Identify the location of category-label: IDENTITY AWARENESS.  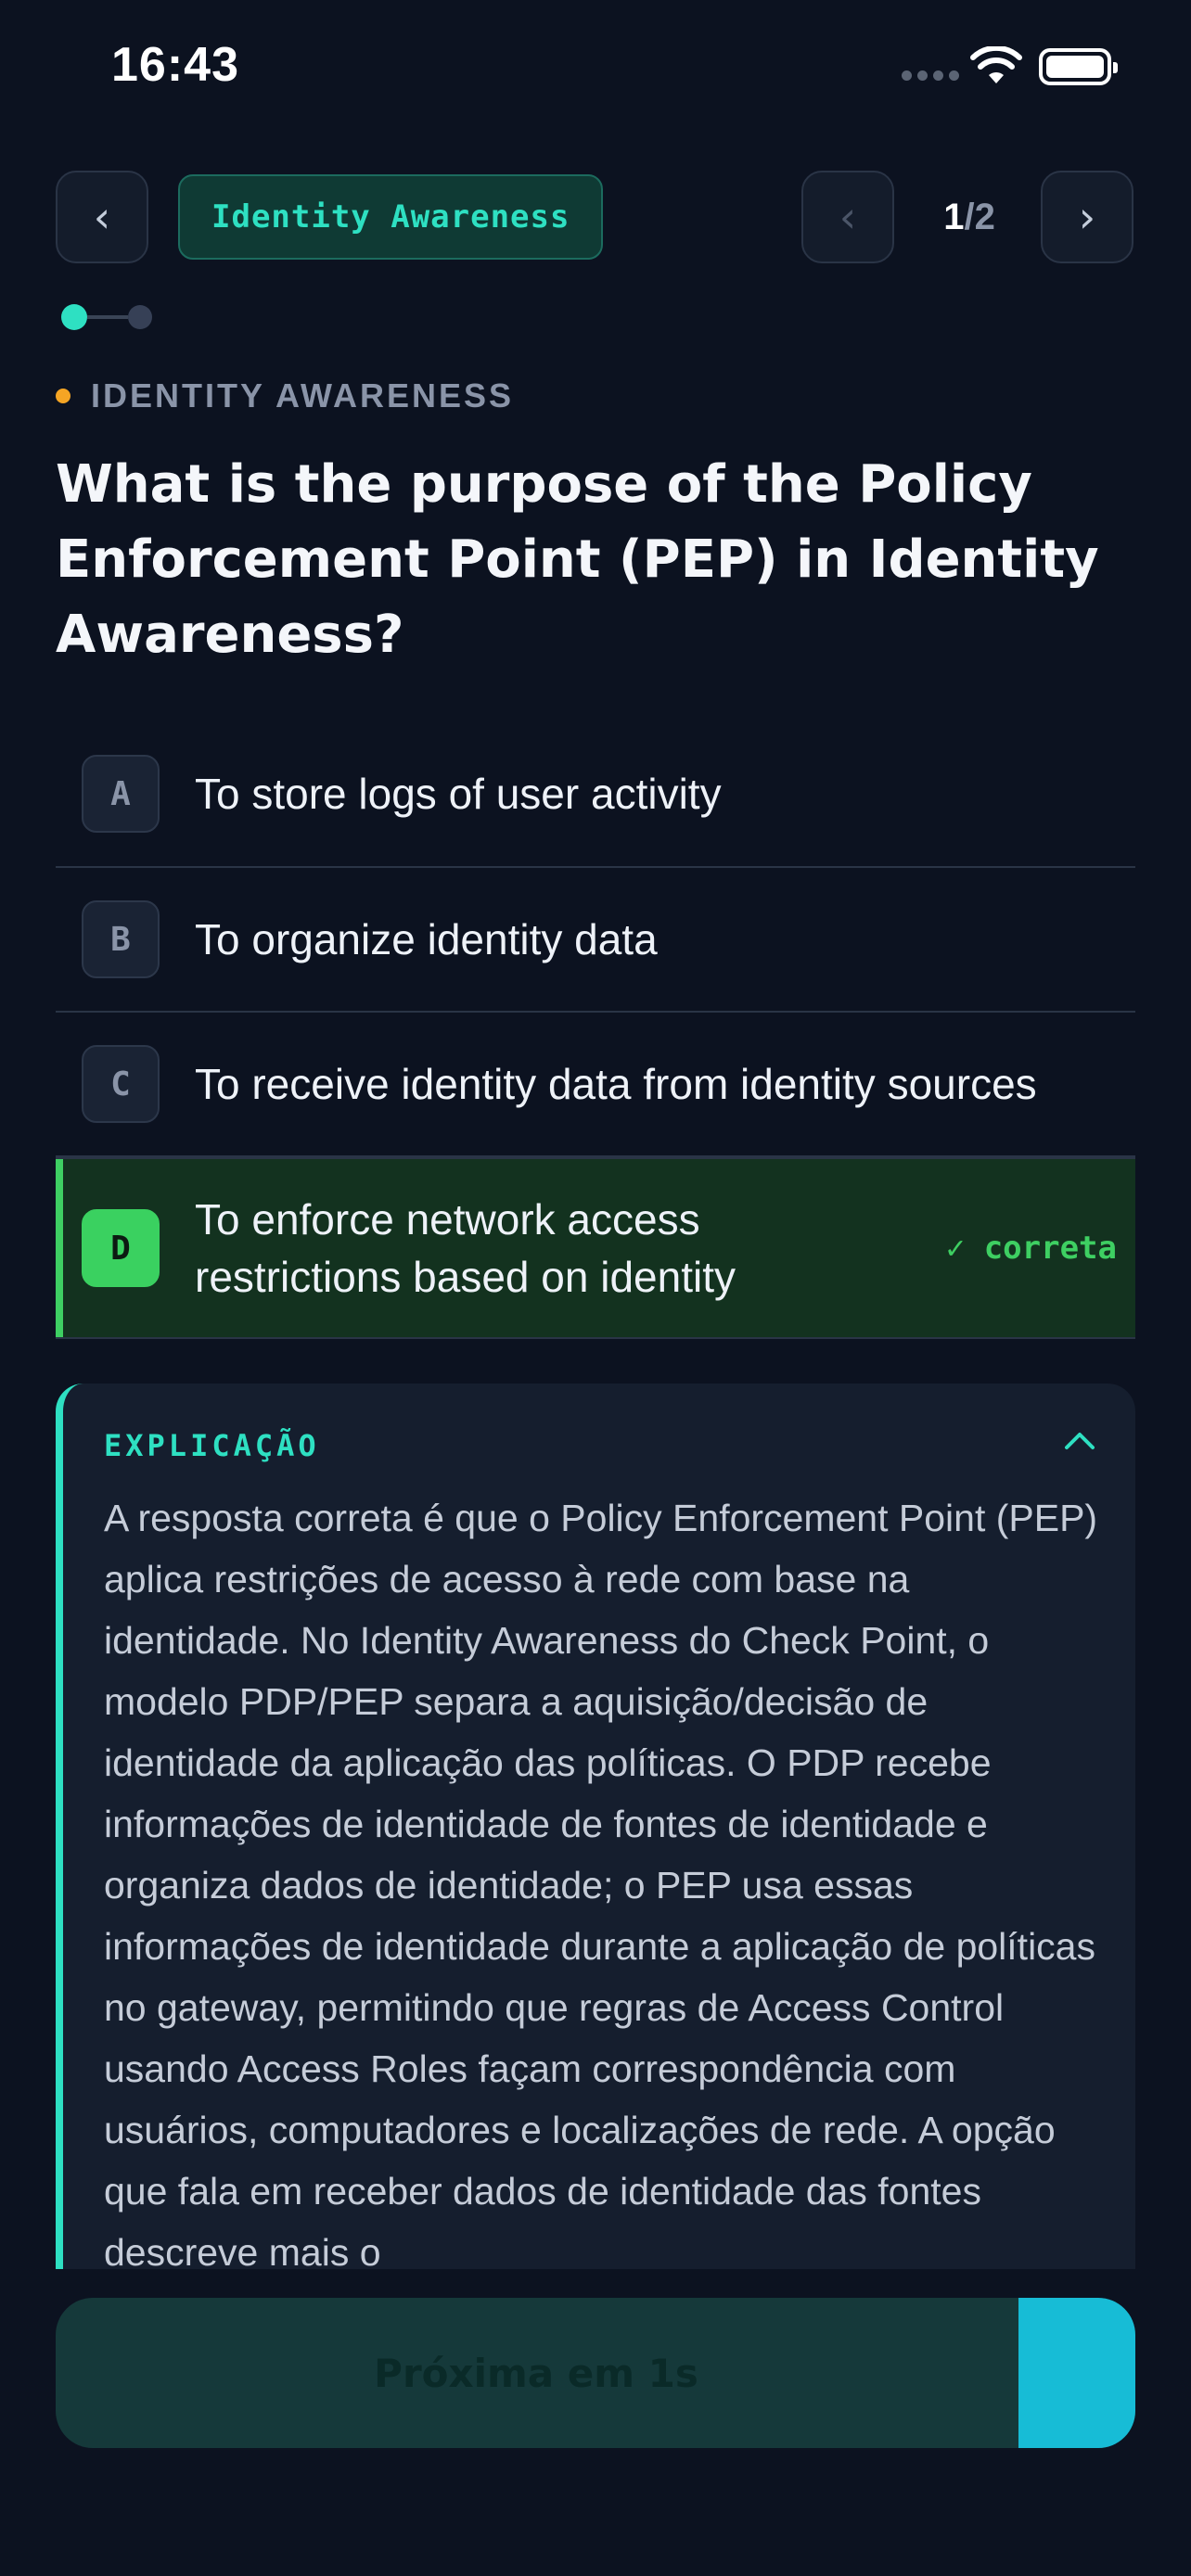
(303, 395).